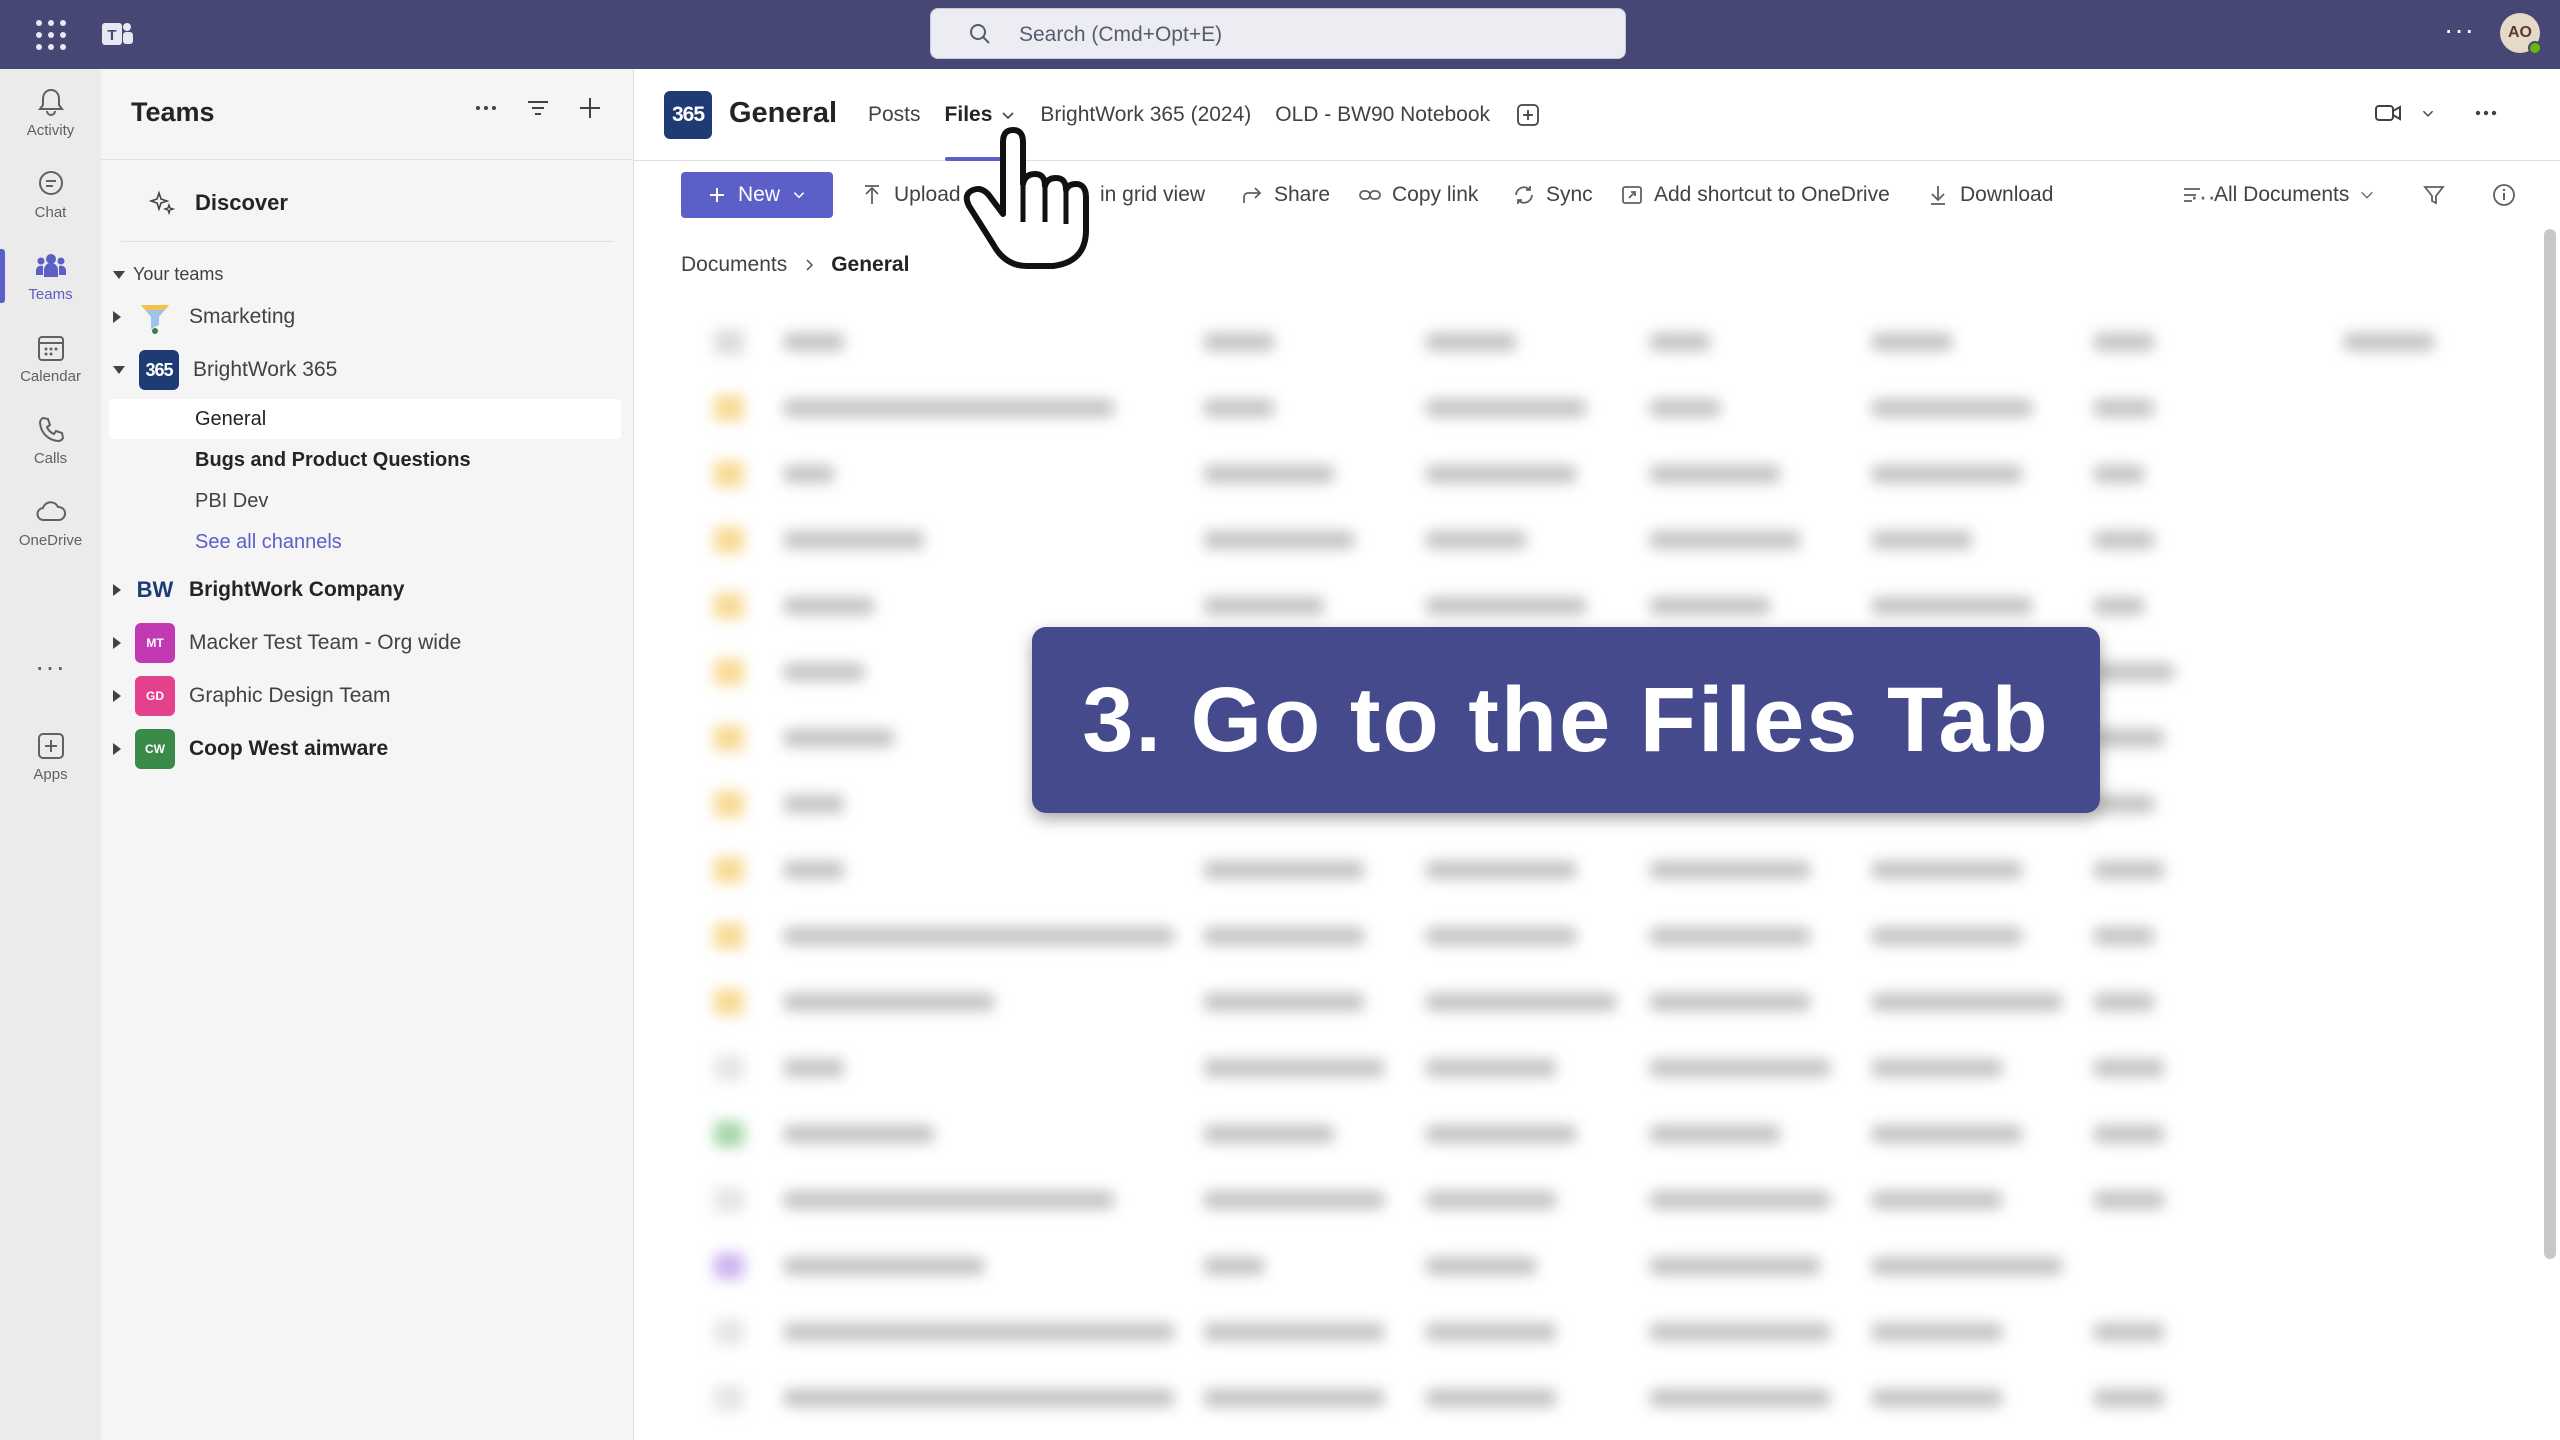 The image size is (2560, 1440). What do you see at coordinates (1302, 194) in the screenshot?
I see `share-label: Share` at bounding box center [1302, 194].